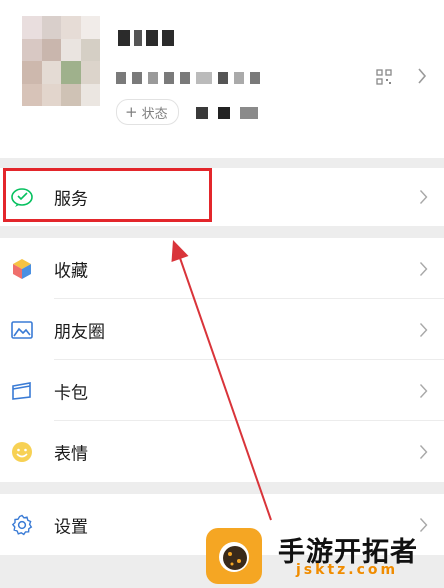  What do you see at coordinates (21, 390) in the screenshot?
I see `card-wallet-icon` at bounding box center [21, 390].